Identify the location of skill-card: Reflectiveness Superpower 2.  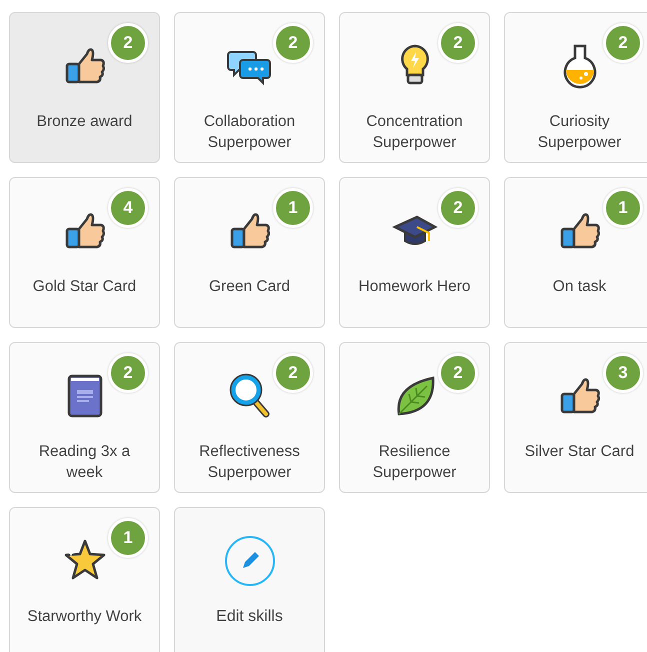
(249, 417).